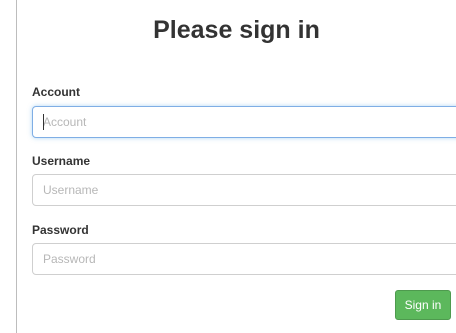 The image size is (456, 333). Describe the element at coordinates (244, 259) in the screenshot. I see `password-input` at that location.